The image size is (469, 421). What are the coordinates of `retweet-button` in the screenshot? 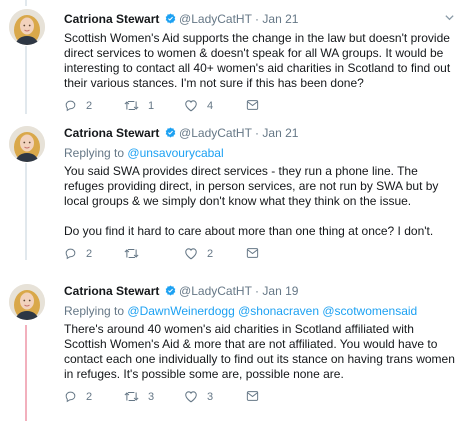 It's located at (136, 253).